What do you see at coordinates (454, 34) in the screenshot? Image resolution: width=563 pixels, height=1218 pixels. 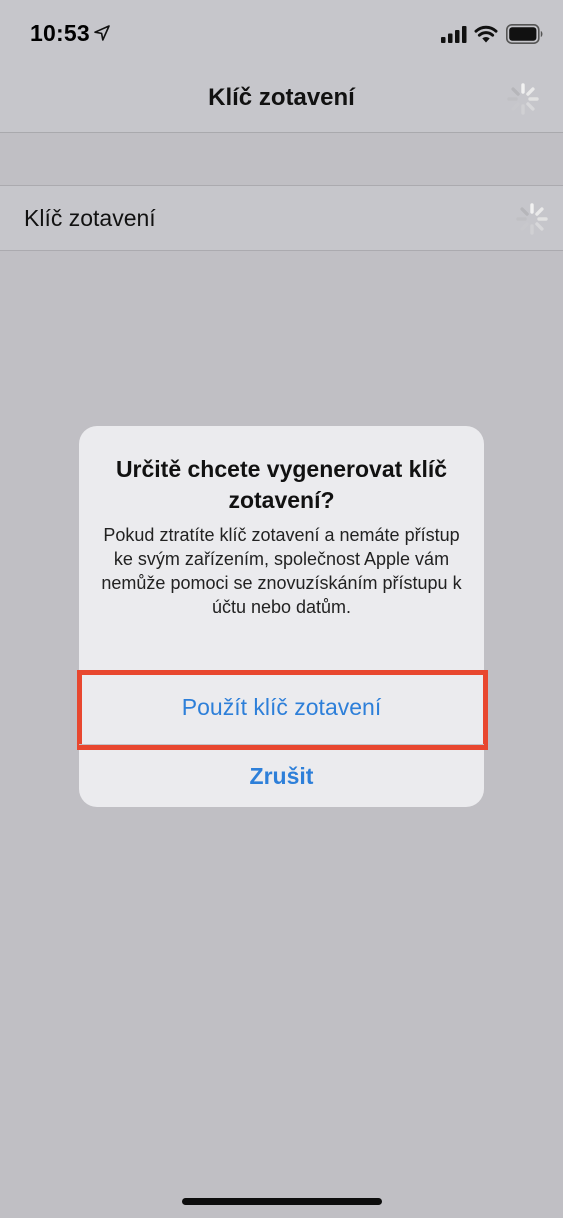 I see `cellular-signal-icon` at bounding box center [454, 34].